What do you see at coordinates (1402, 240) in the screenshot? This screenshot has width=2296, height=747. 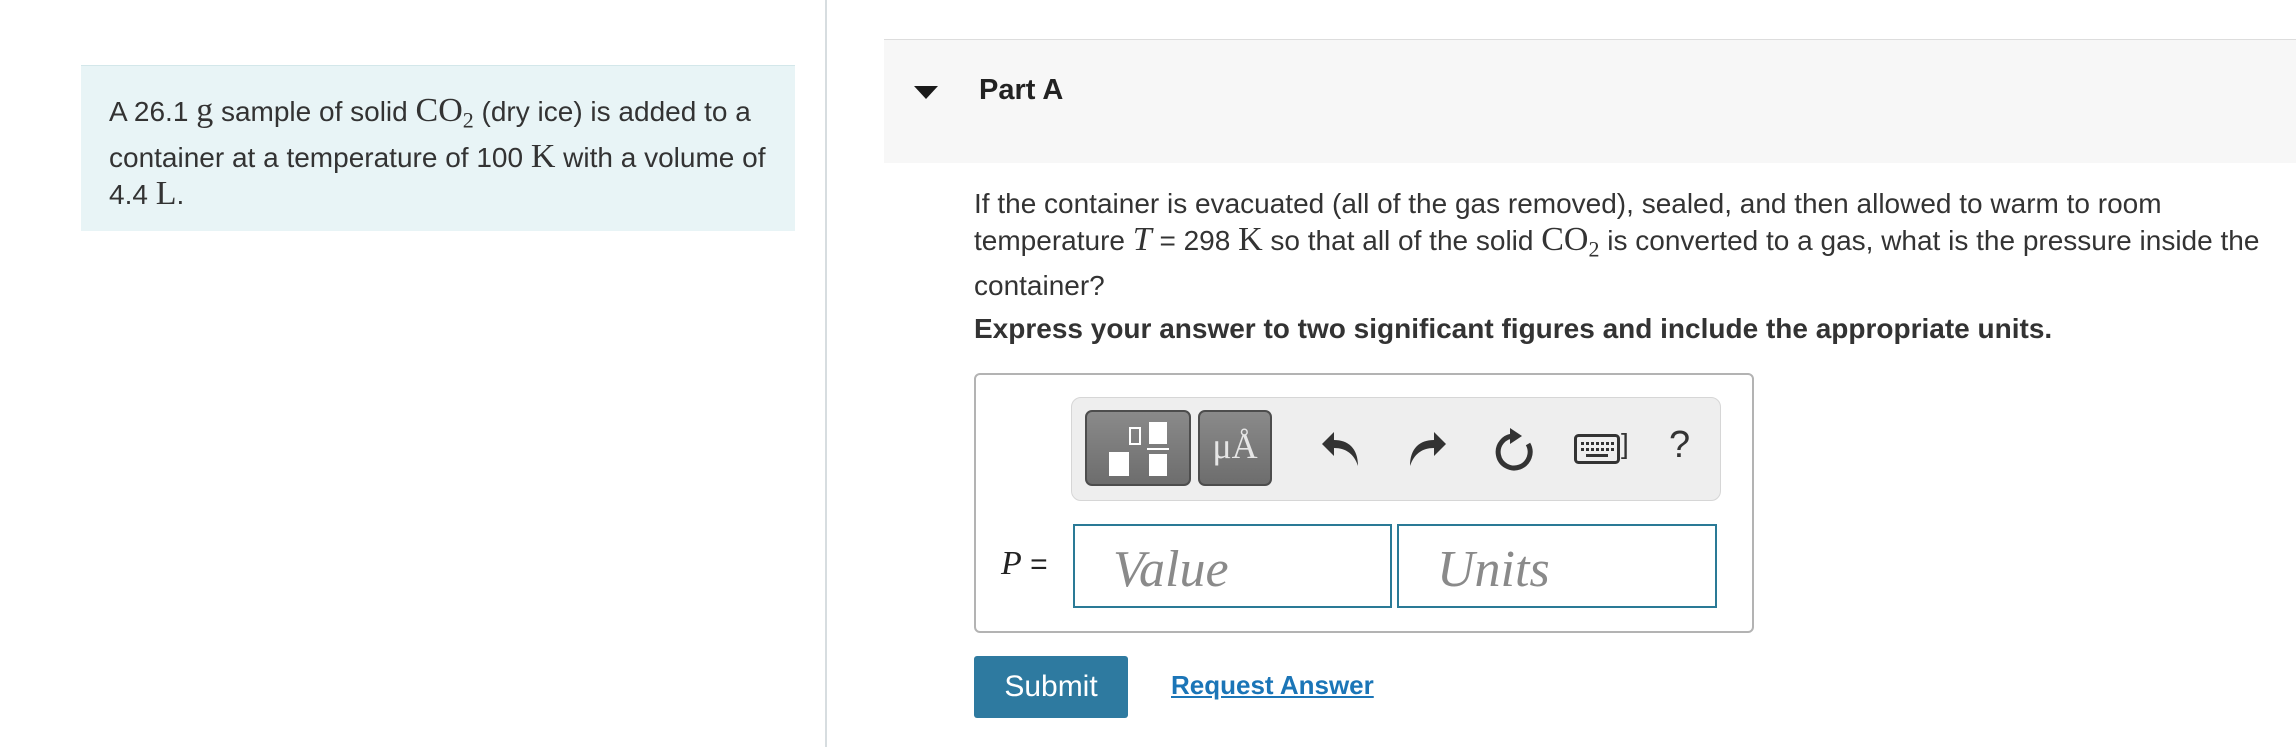 I see `question-segment: so that all of the solid` at bounding box center [1402, 240].